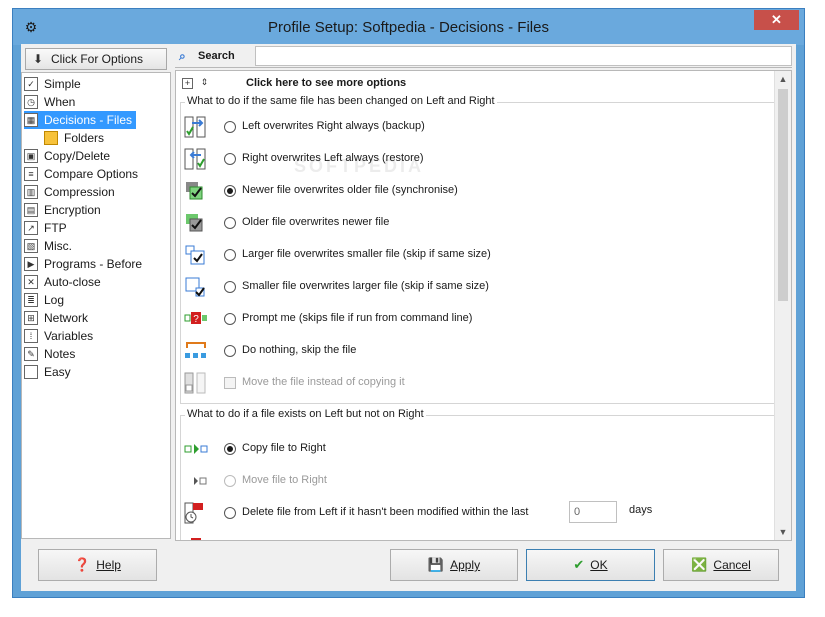 This screenshot has width=825, height=617. I want to click on radio-do-nothing, so click(230, 351).